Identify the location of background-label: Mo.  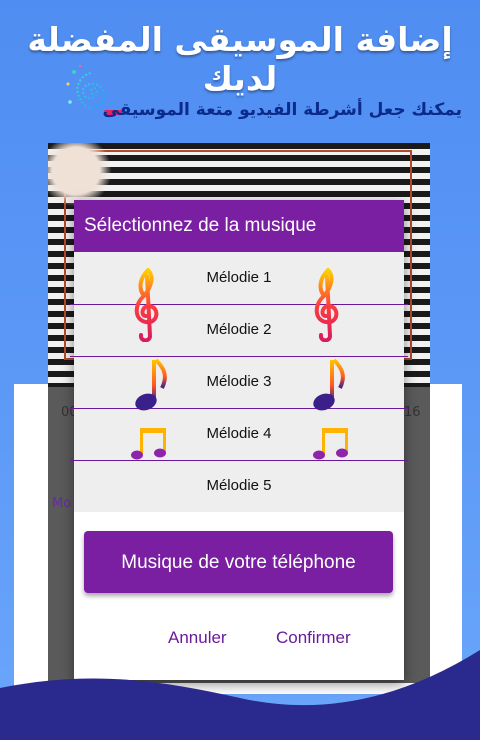
(62, 503).